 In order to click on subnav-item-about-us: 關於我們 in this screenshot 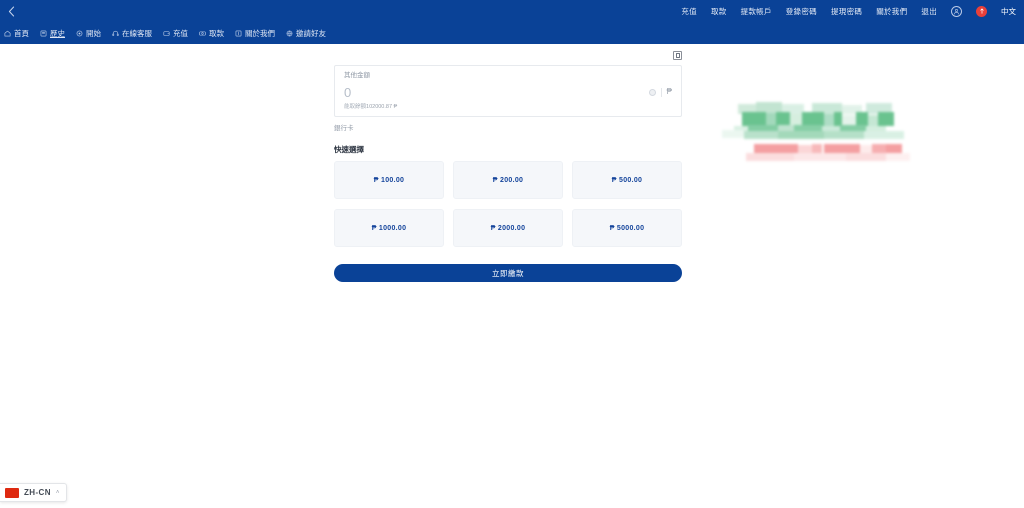, I will do `click(255, 33)`.